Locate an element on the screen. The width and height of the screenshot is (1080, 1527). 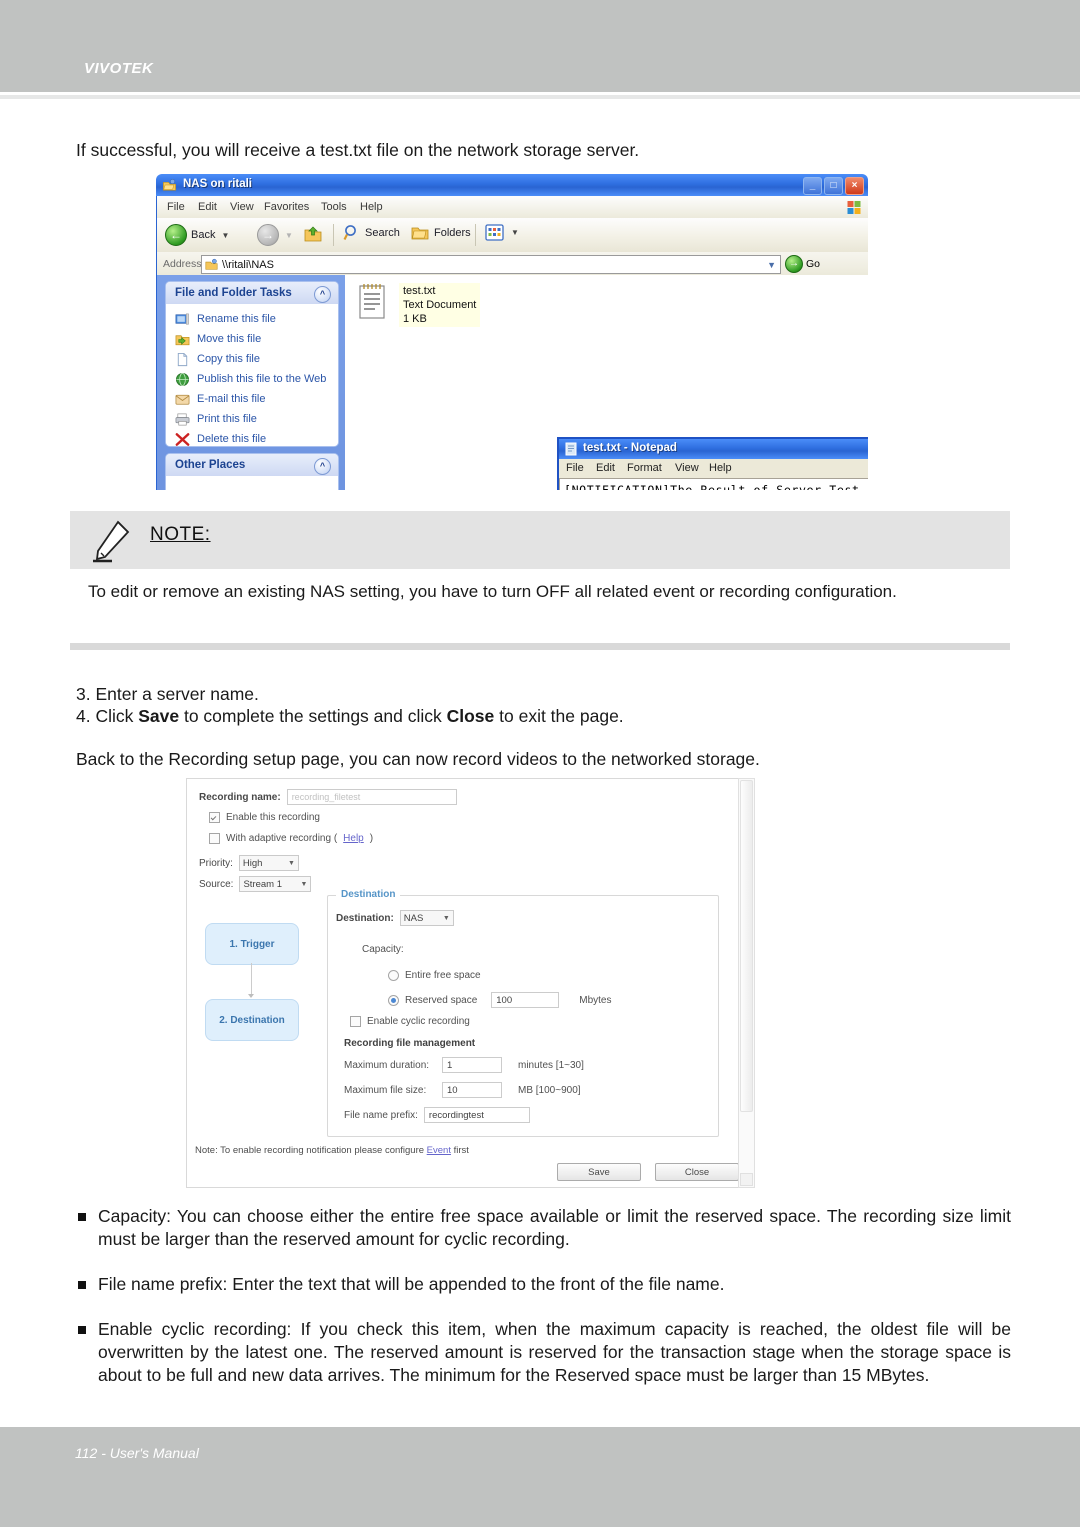
up-folder-icon is located at coordinates (313, 234).